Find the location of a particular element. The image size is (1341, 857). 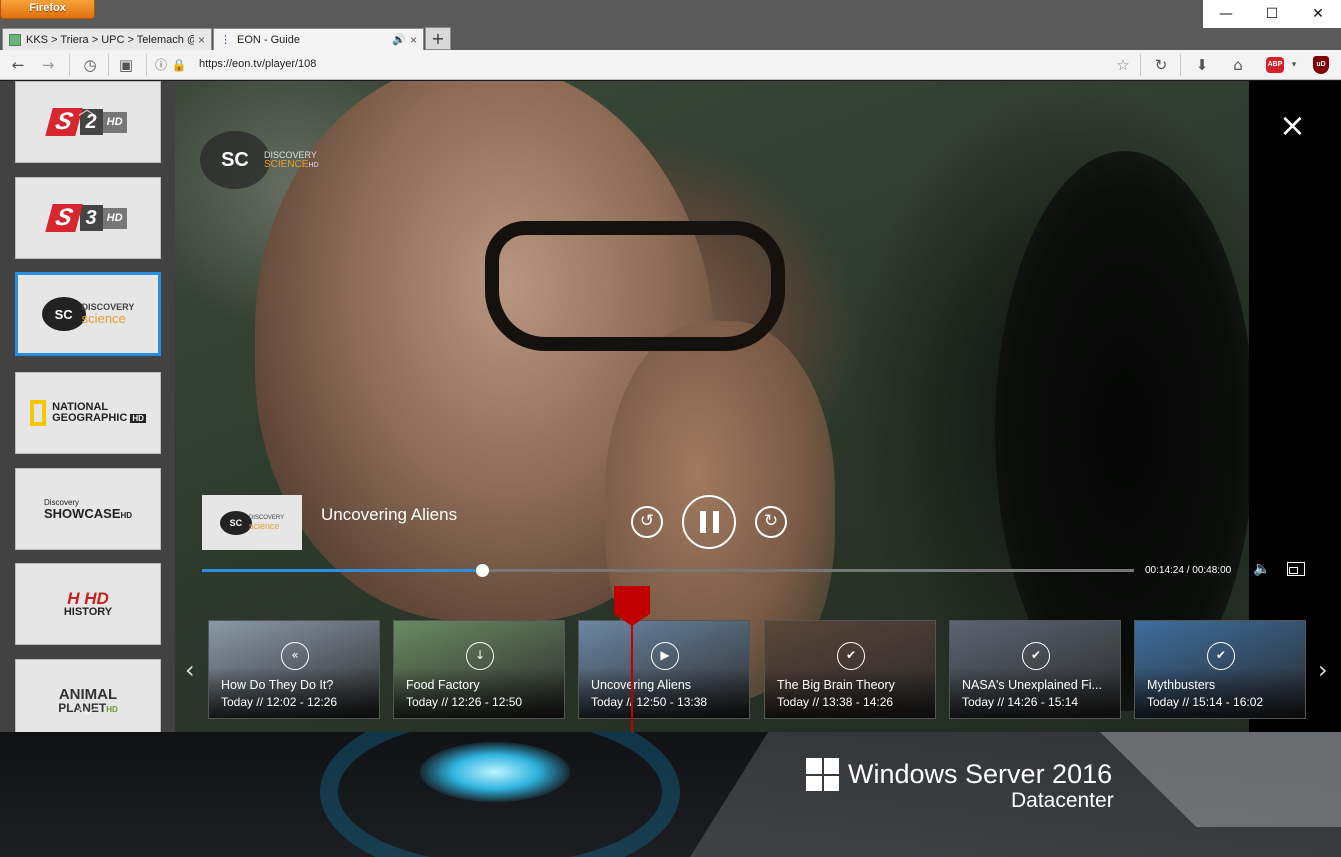

channel-item-discovery-science: SC DISCOVERY science is located at coordinates (88, 314).